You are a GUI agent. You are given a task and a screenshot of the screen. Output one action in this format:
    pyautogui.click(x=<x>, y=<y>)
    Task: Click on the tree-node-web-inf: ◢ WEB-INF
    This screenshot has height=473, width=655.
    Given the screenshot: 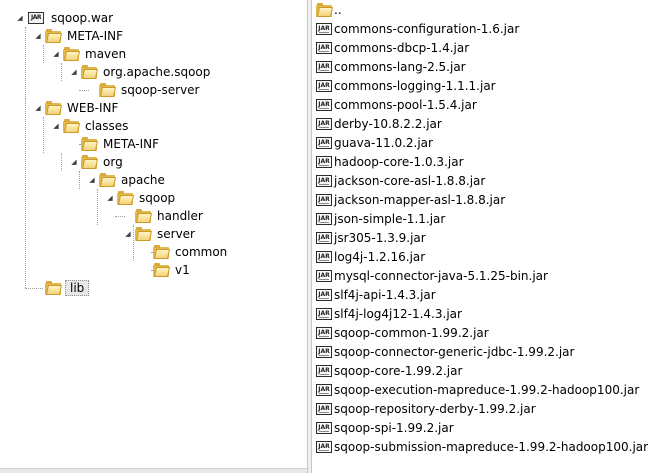 What is the action you would take?
    pyautogui.click(x=77, y=108)
    